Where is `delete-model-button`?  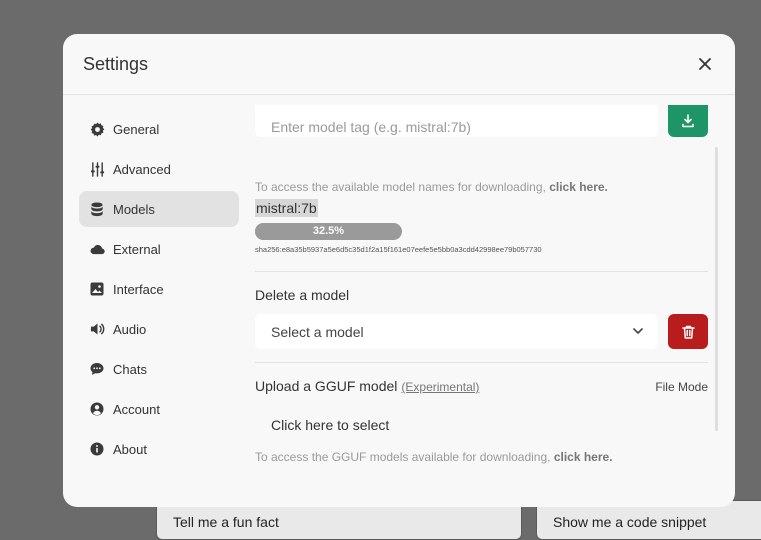
delete-model-button is located at coordinates (688, 331).